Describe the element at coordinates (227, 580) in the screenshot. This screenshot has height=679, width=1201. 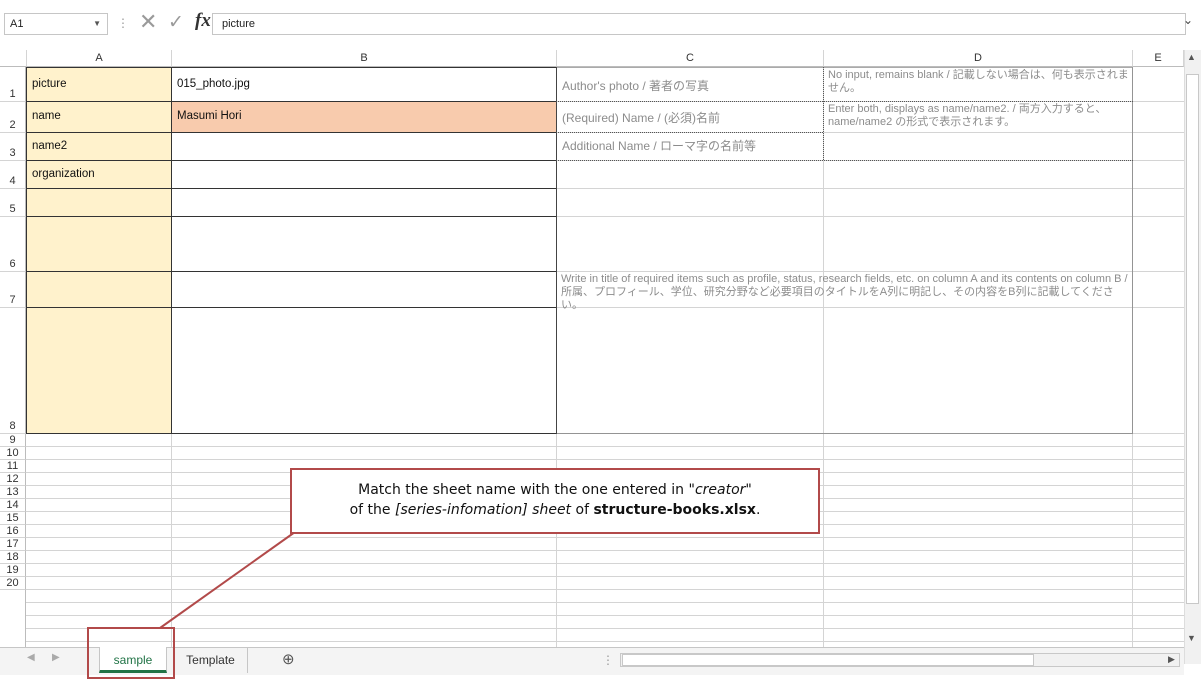
I see `callout-connector` at that location.